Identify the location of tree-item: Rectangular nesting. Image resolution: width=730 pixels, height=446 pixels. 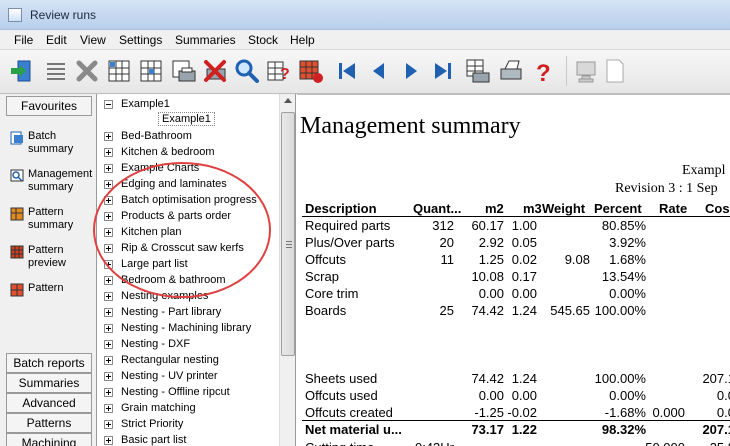
(161, 360).